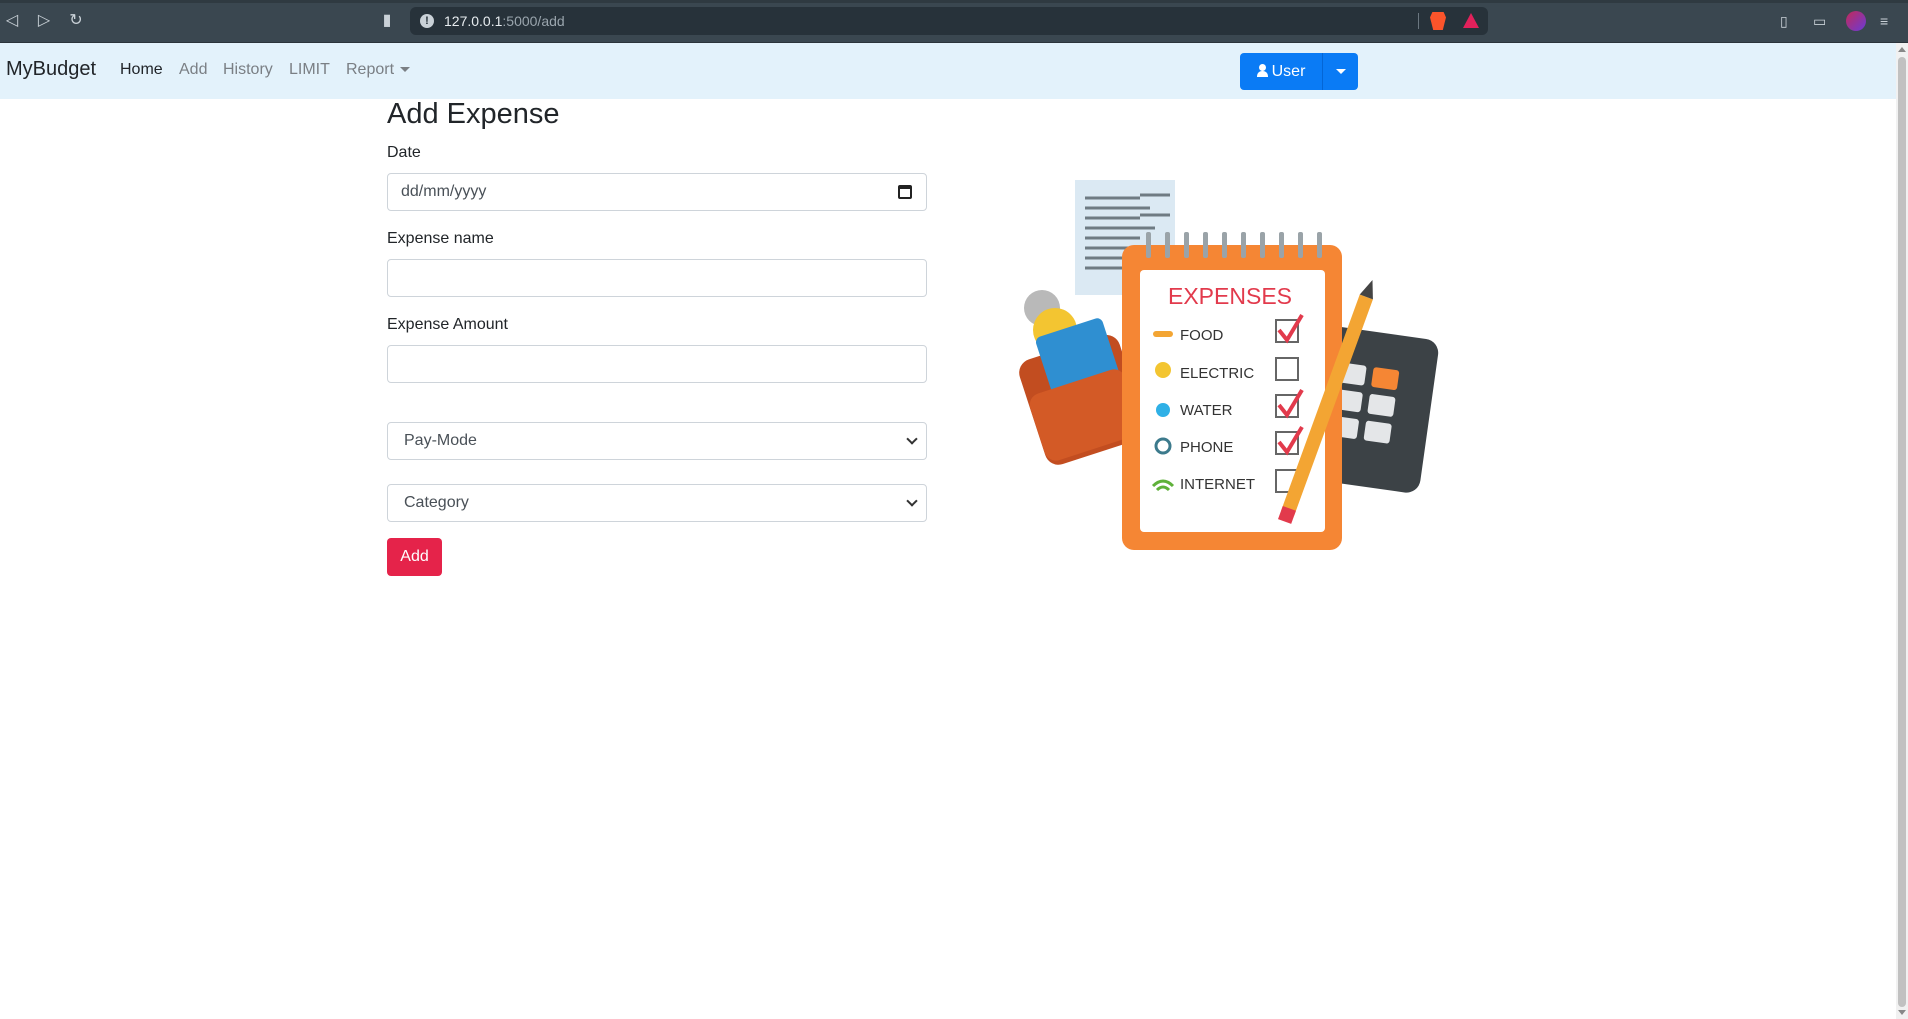 Image resolution: width=1908 pixels, height=1019 pixels. Describe the element at coordinates (12, 21) in the screenshot. I see `back-icon: ◁` at that location.